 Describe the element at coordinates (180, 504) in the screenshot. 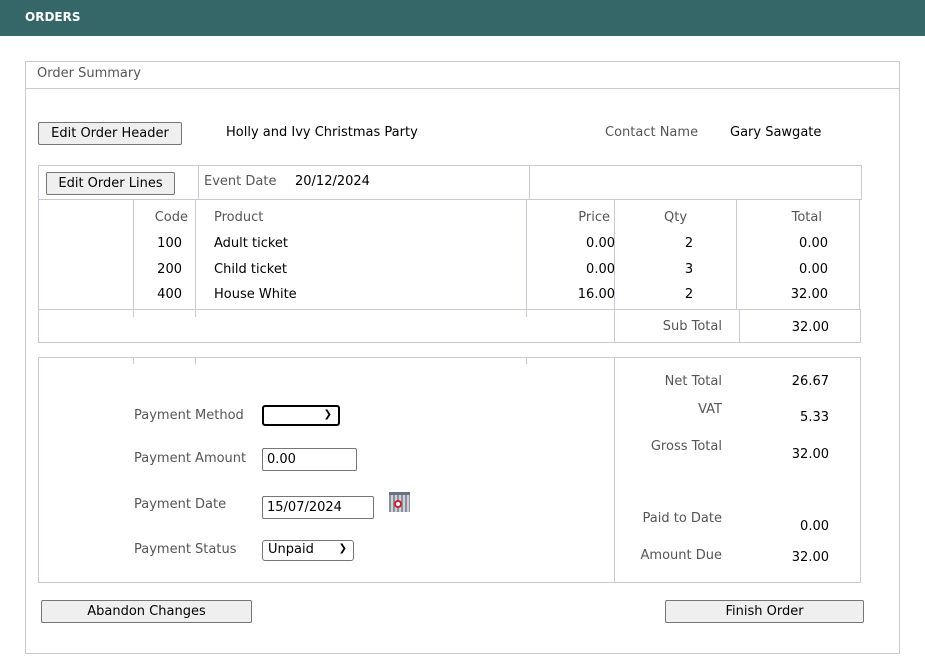

I see `payment-date-label: Payment Date` at that location.